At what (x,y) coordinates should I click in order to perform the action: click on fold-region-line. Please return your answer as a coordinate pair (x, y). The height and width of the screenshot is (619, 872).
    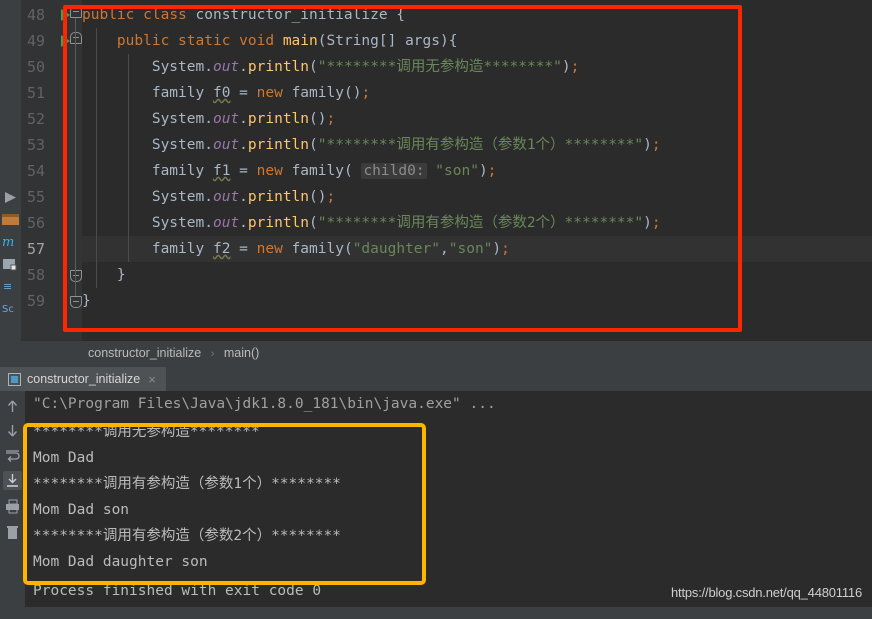
    Looking at the image, I should click on (75, 157).